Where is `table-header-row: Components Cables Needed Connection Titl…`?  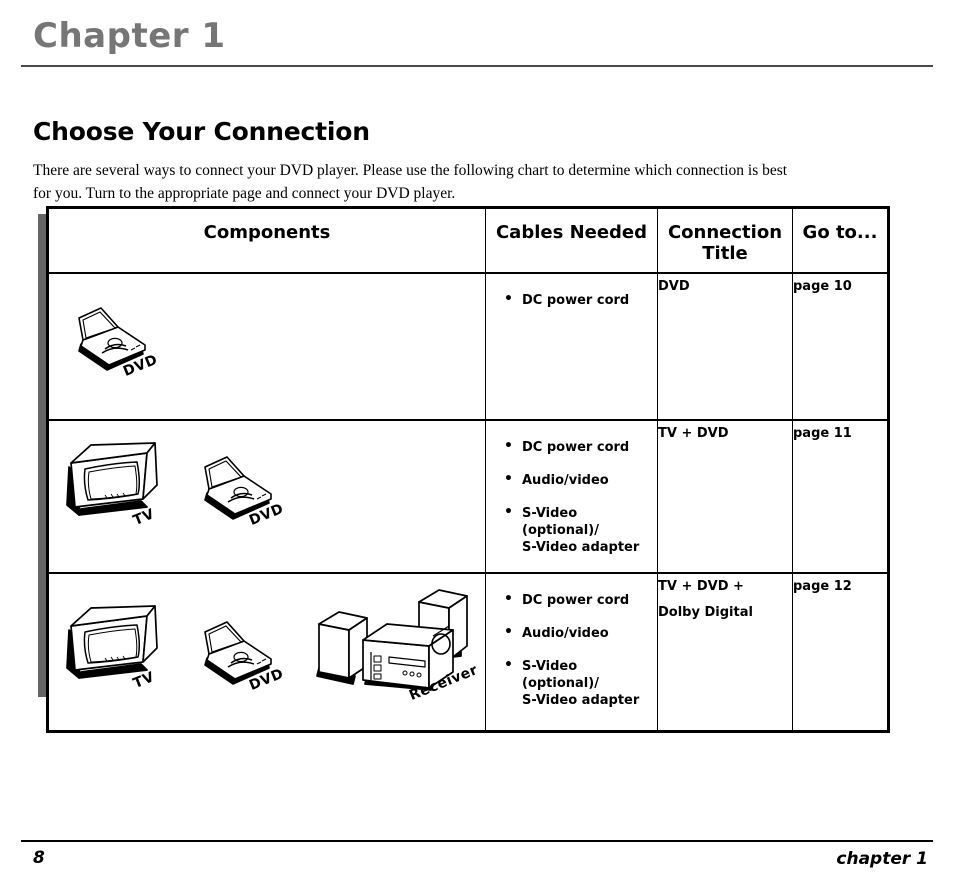
table-header-row: Components Cables Needed Connection Titl… is located at coordinates (468, 240).